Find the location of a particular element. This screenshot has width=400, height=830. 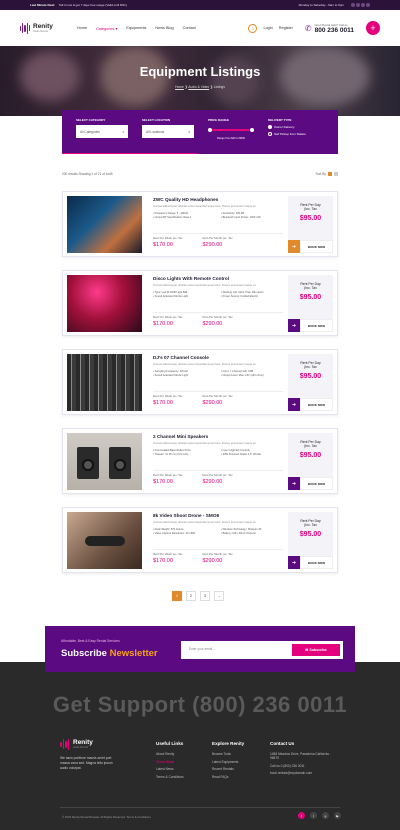

nav-equipments: Equipments is located at coordinates (136, 28).